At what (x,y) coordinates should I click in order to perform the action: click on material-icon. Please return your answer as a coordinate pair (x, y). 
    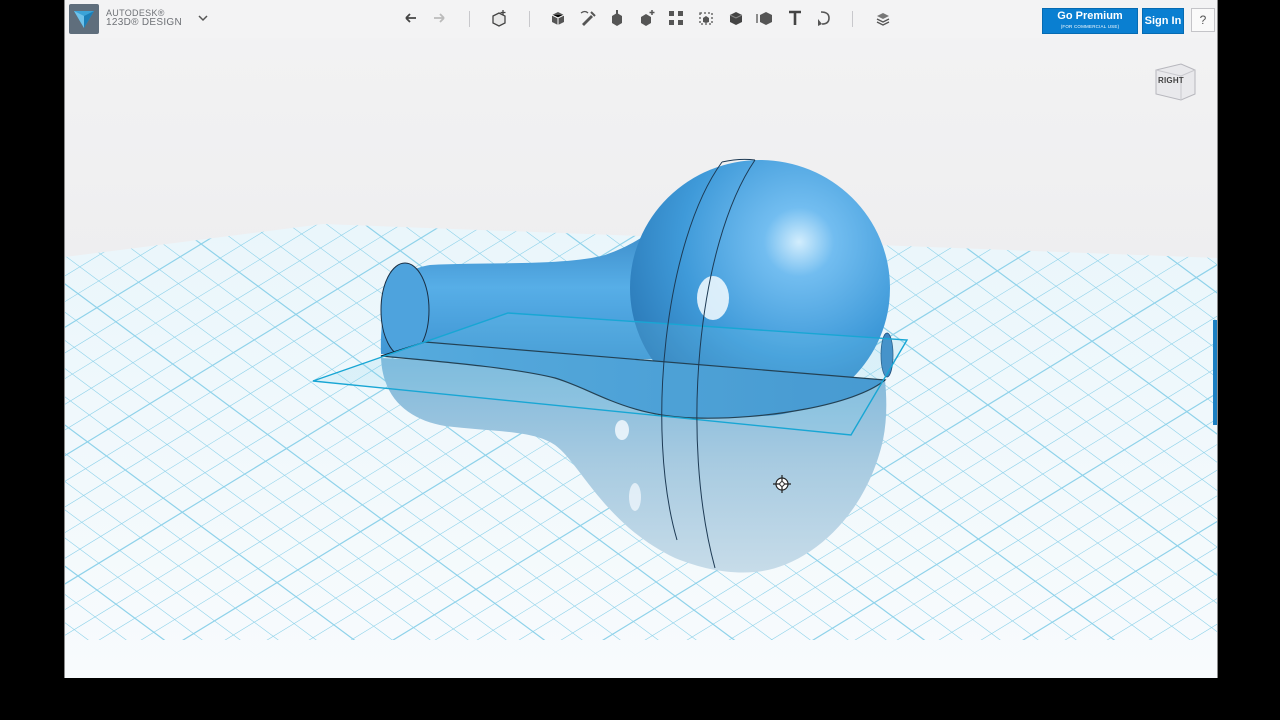
    Looking at the image, I should click on (883, 18).